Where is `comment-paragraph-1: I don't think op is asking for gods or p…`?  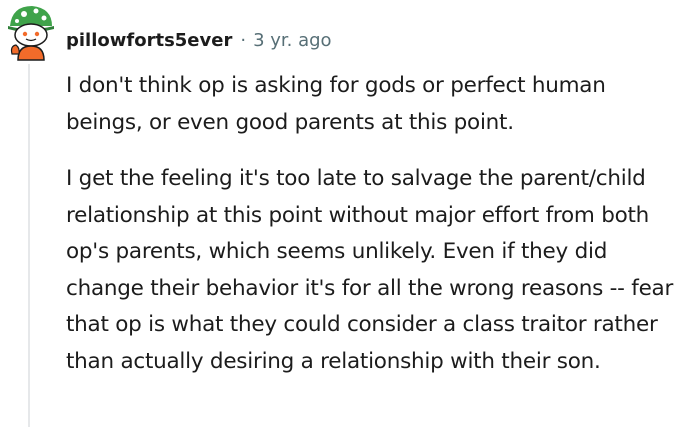 comment-paragraph-1: I don't think op is asking for gods or p… is located at coordinates (336, 104).